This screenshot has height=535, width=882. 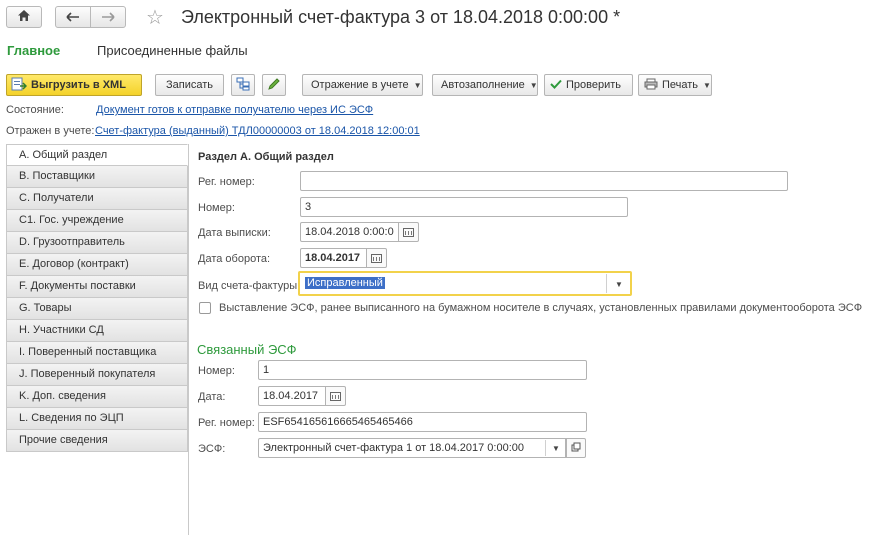 I want to click on export-icon, so click(x=19, y=85).